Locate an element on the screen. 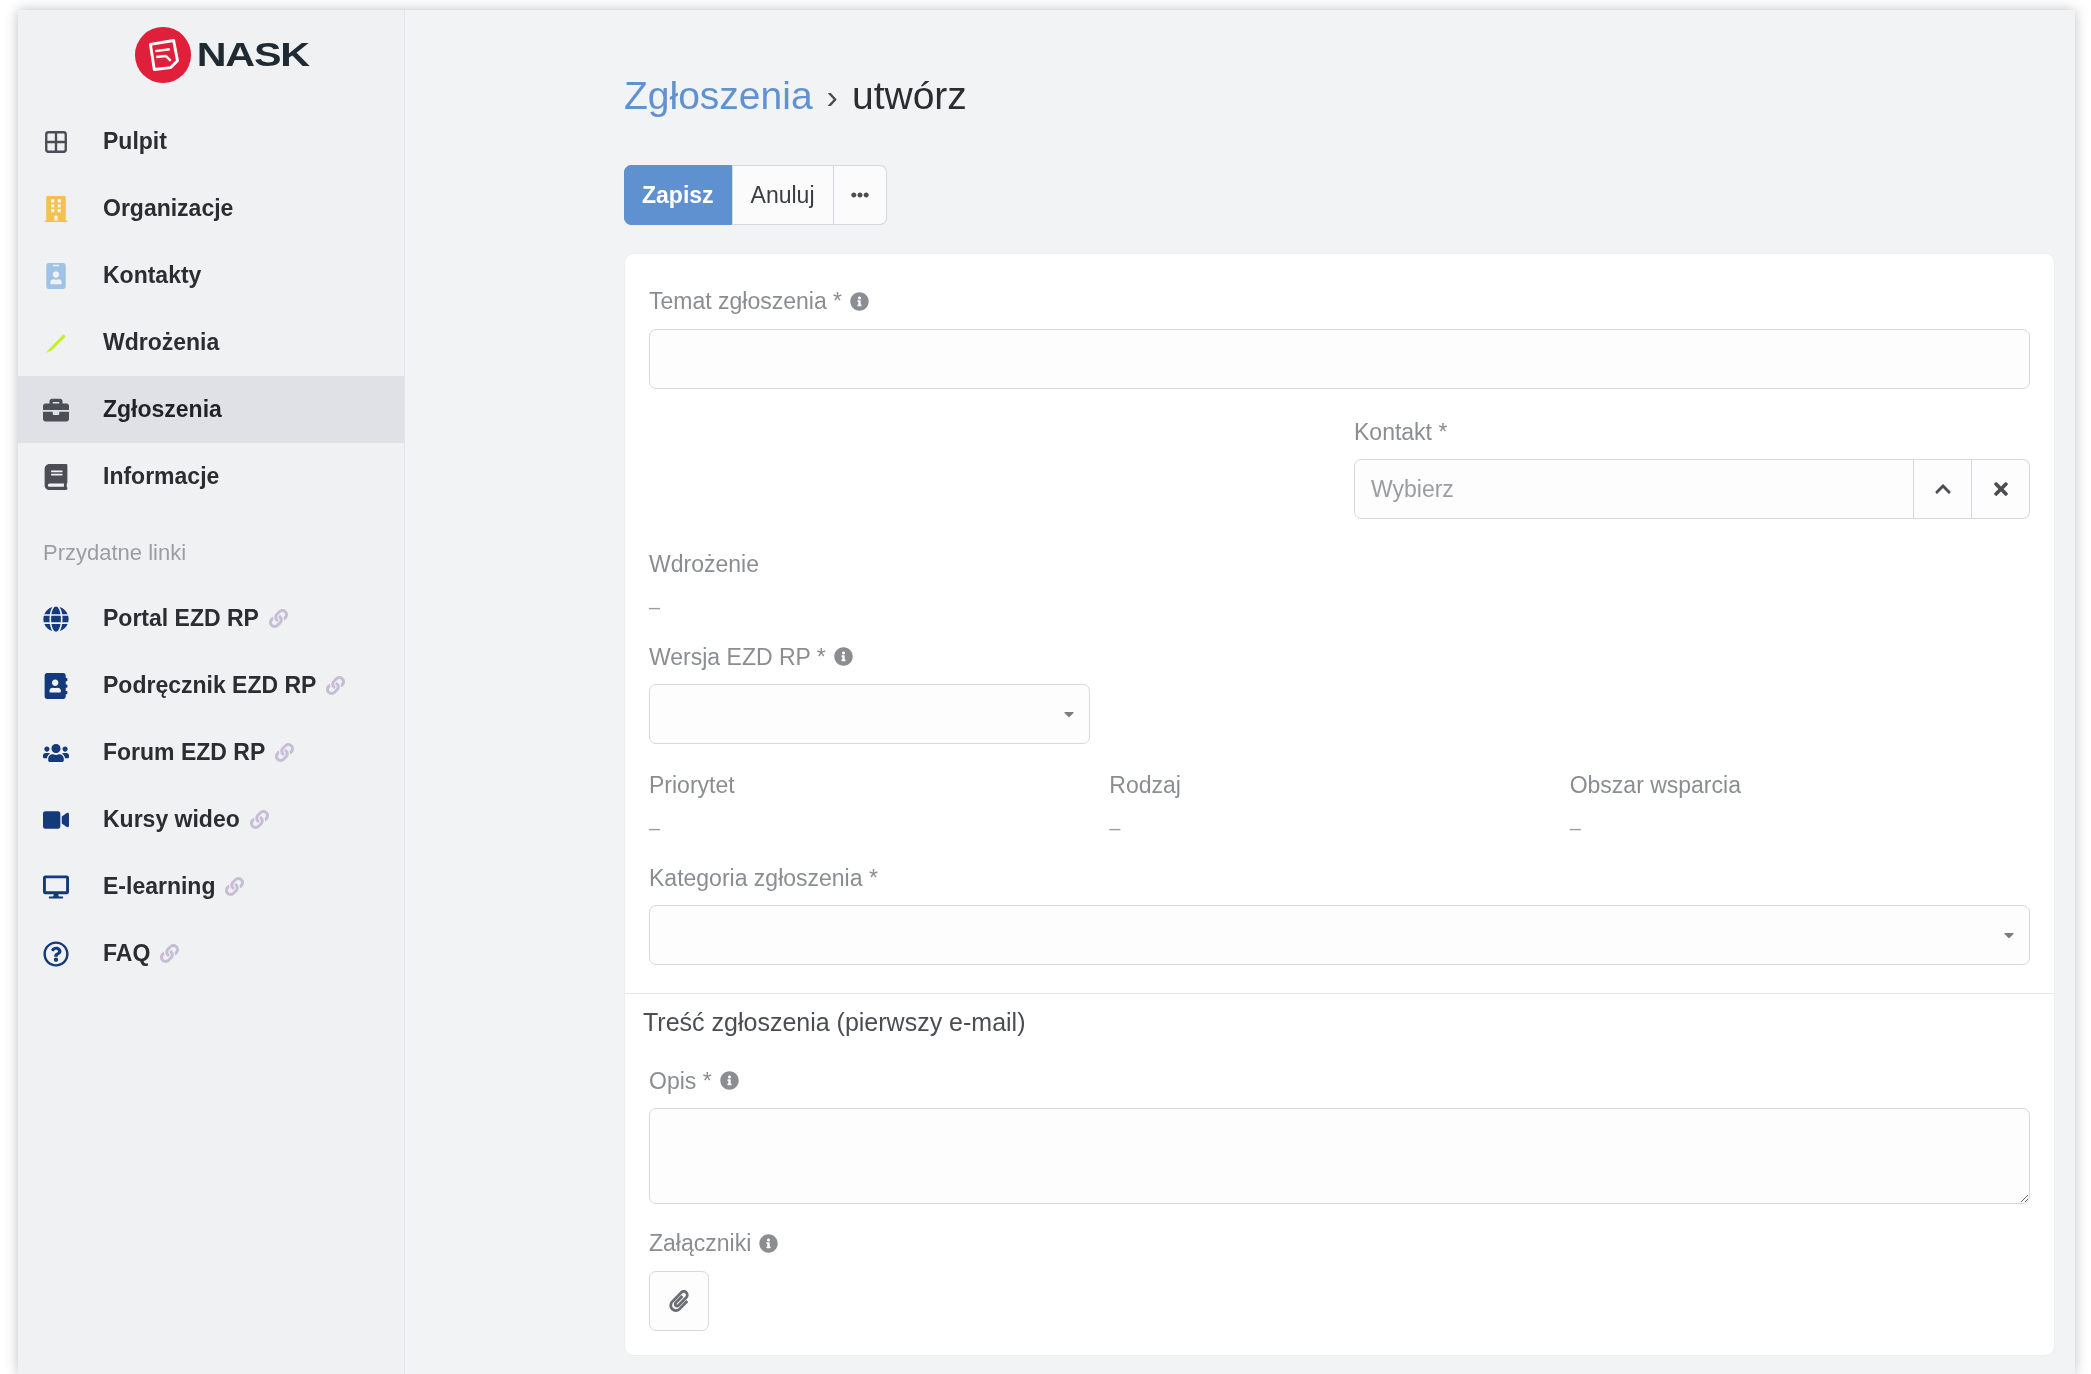 The height and width of the screenshot is (1374, 2091). field-label: Obszar wsparcia is located at coordinates (1655, 785).